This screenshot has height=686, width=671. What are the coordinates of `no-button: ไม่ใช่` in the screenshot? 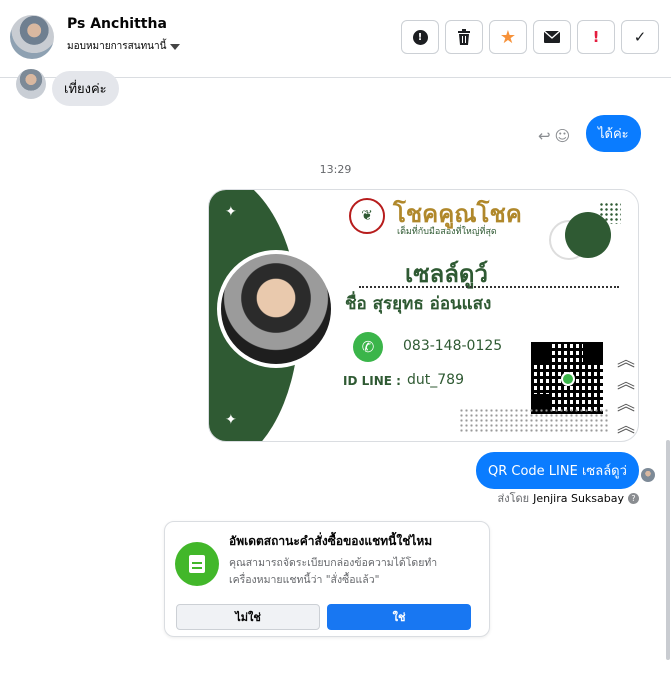 It's located at (248, 617).